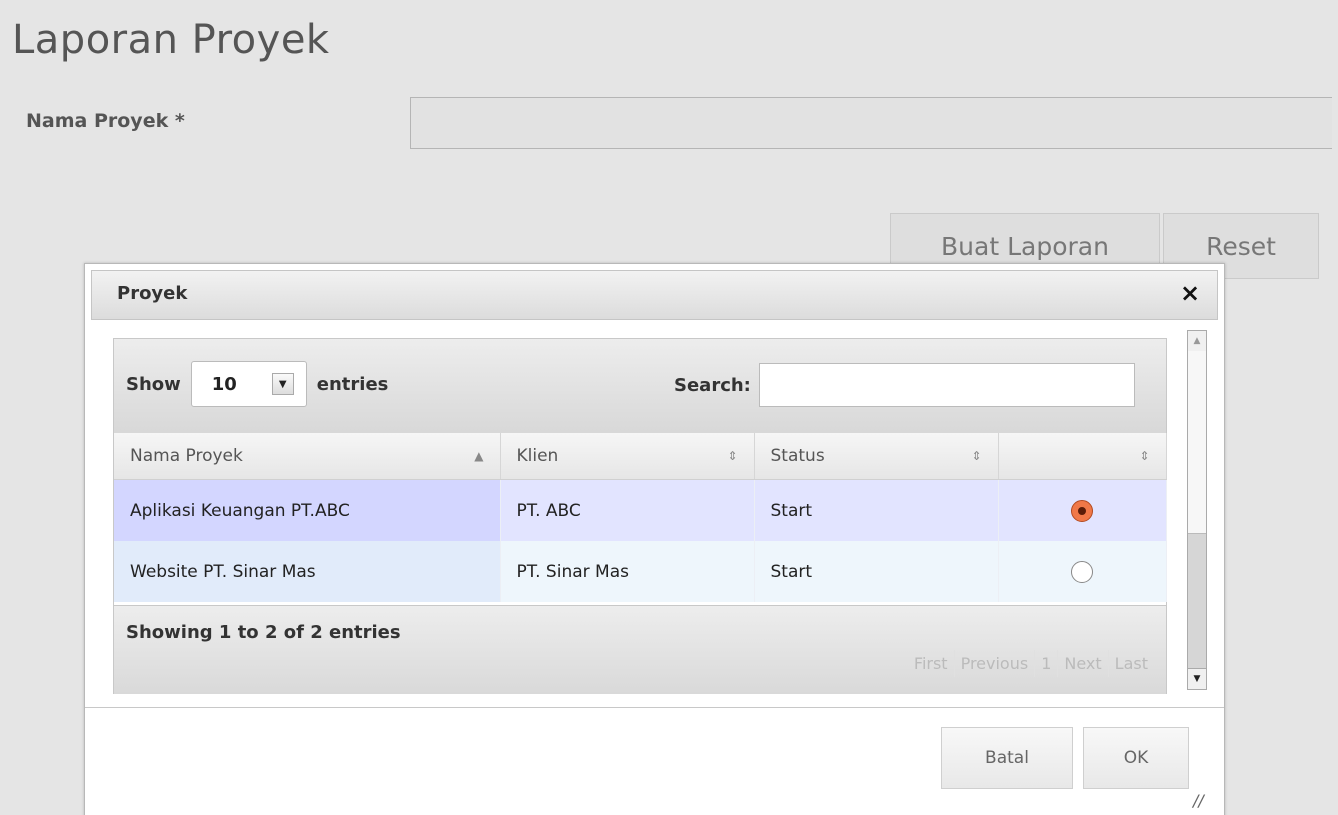 The width and height of the screenshot is (1338, 815). I want to click on pagination-page-1: 1, so click(1045, 663).